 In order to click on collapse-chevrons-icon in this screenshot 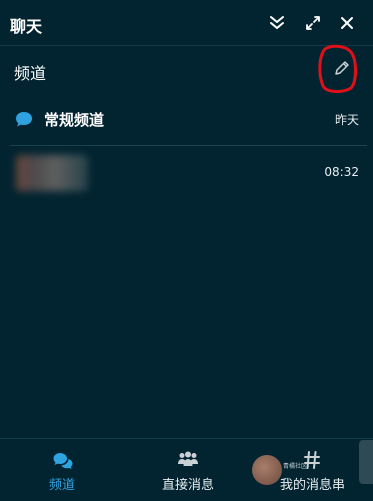, I will do `click(277, 23)`.